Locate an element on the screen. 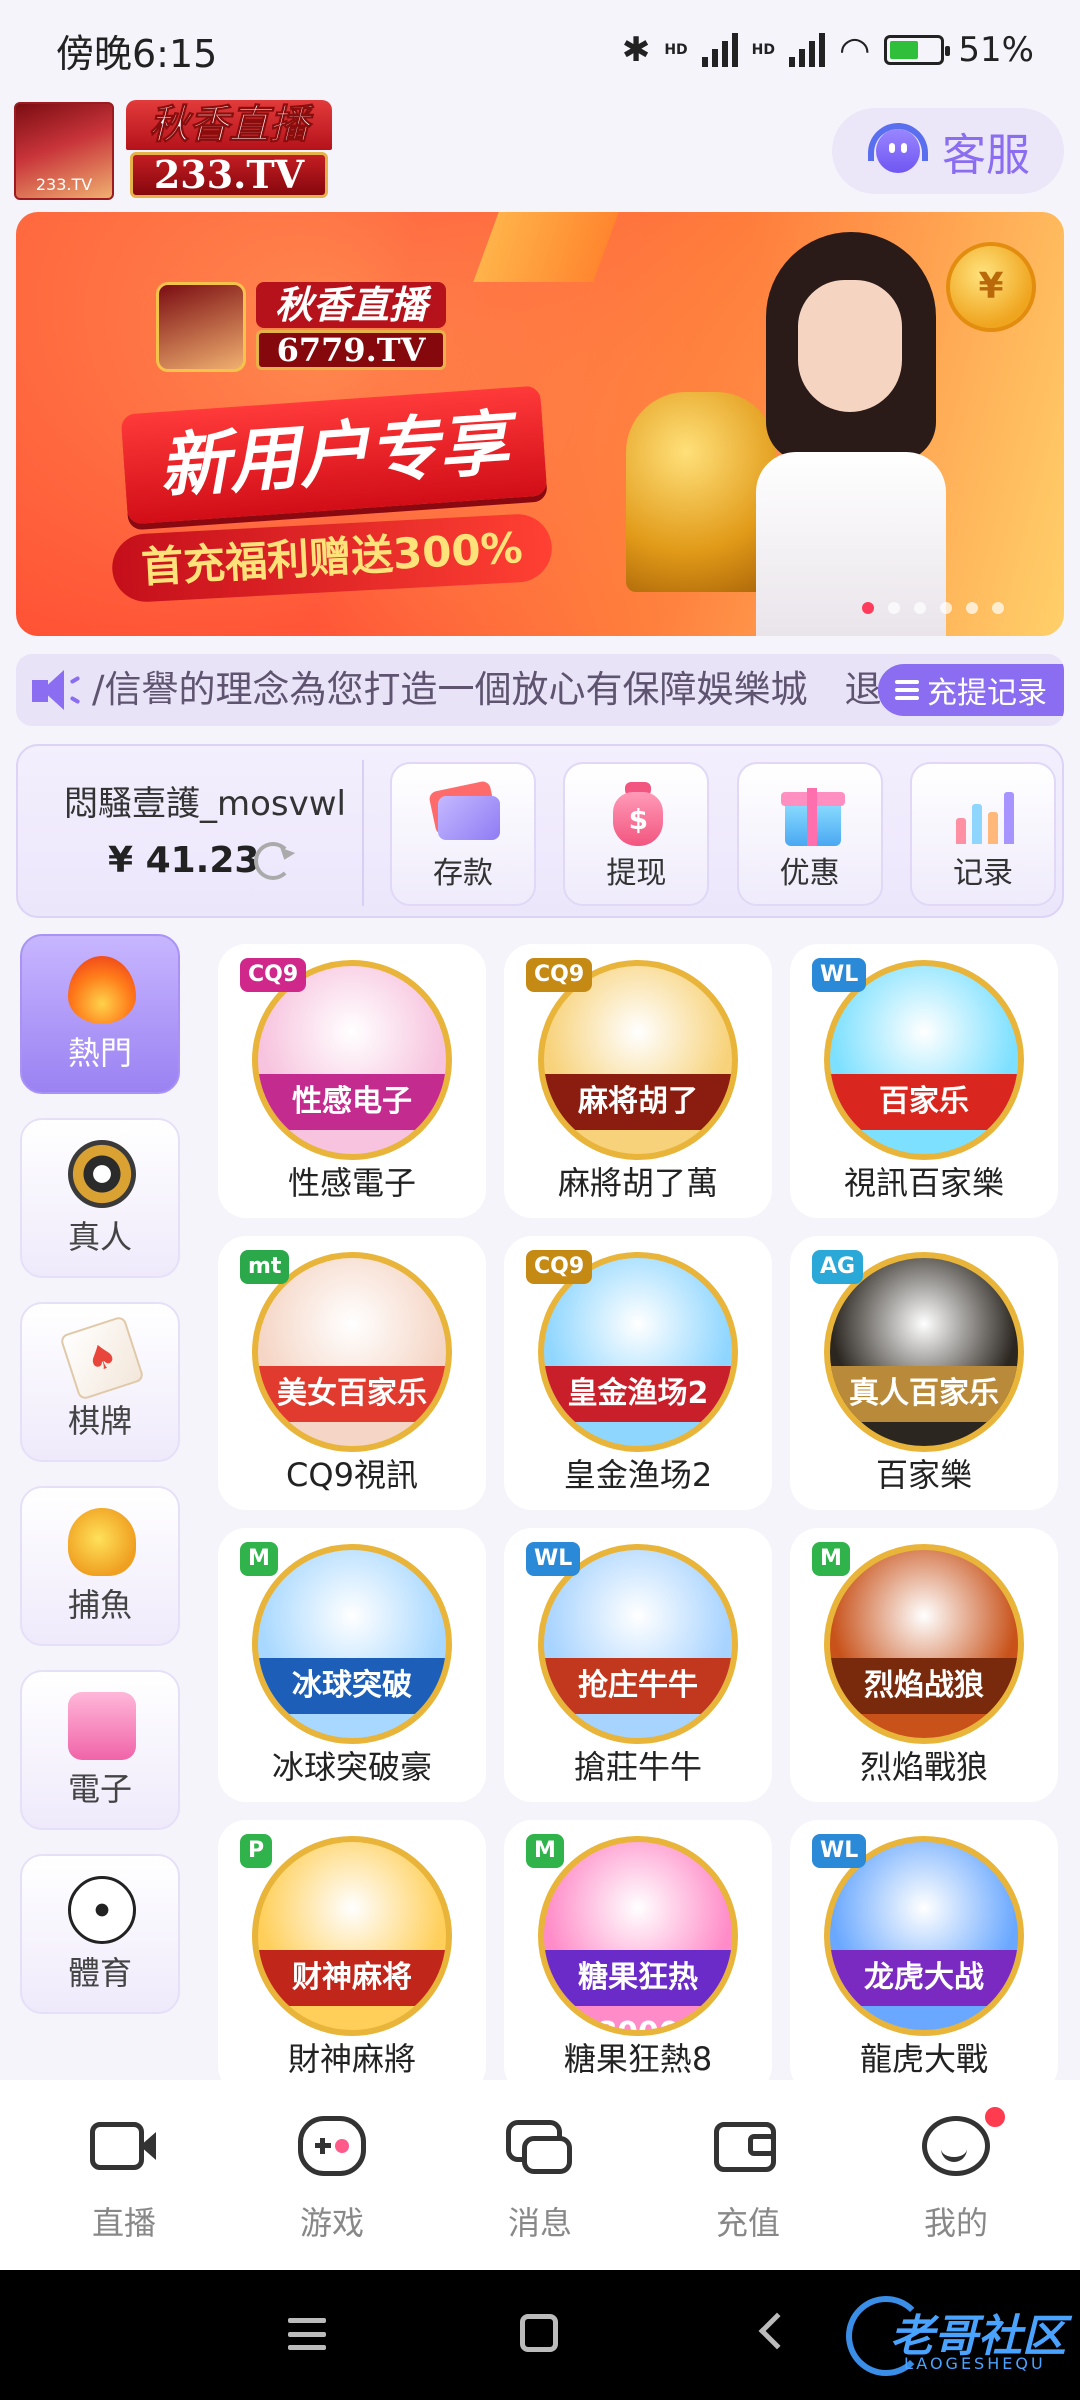  game-tile: 抢庄牛牛 WL 搶莊牛牛 is located at coordinates (638, 1665).